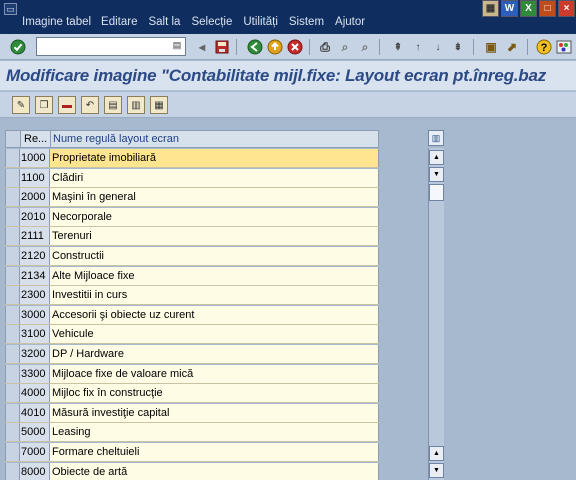  I want to click on scroll-thumb, so click(436, 192).